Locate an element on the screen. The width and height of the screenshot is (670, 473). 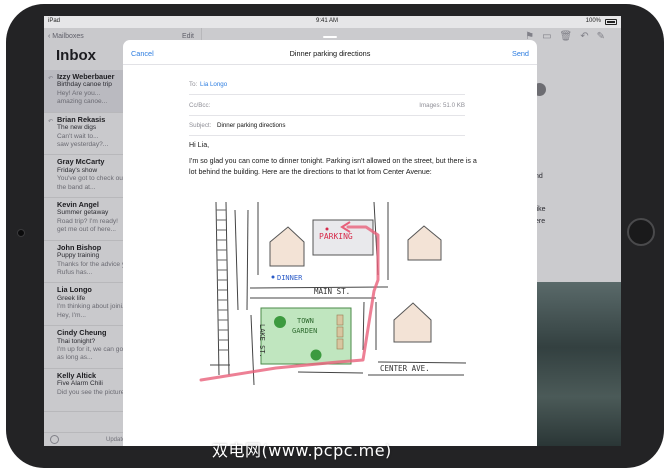
watermark-text: 双电网(www.pcpc.me) is located at coordinates (302, 450).